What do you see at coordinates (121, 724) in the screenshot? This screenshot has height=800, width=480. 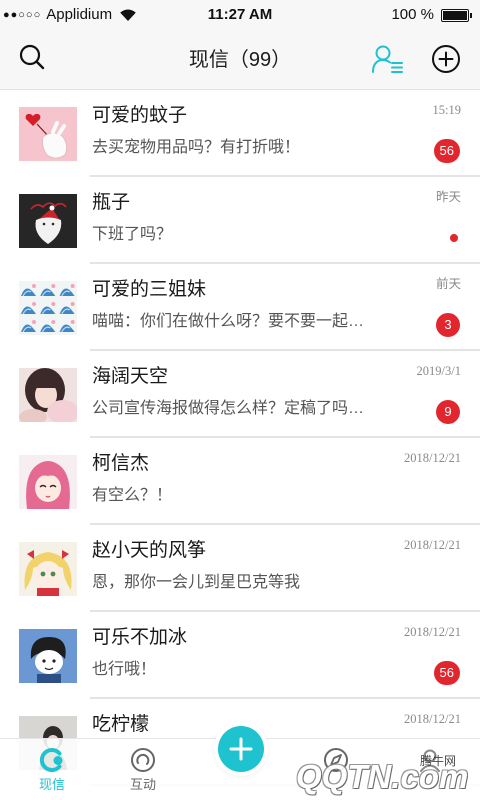 I see `contact-name: 吃柠檬` at bounding box center [121, 724].